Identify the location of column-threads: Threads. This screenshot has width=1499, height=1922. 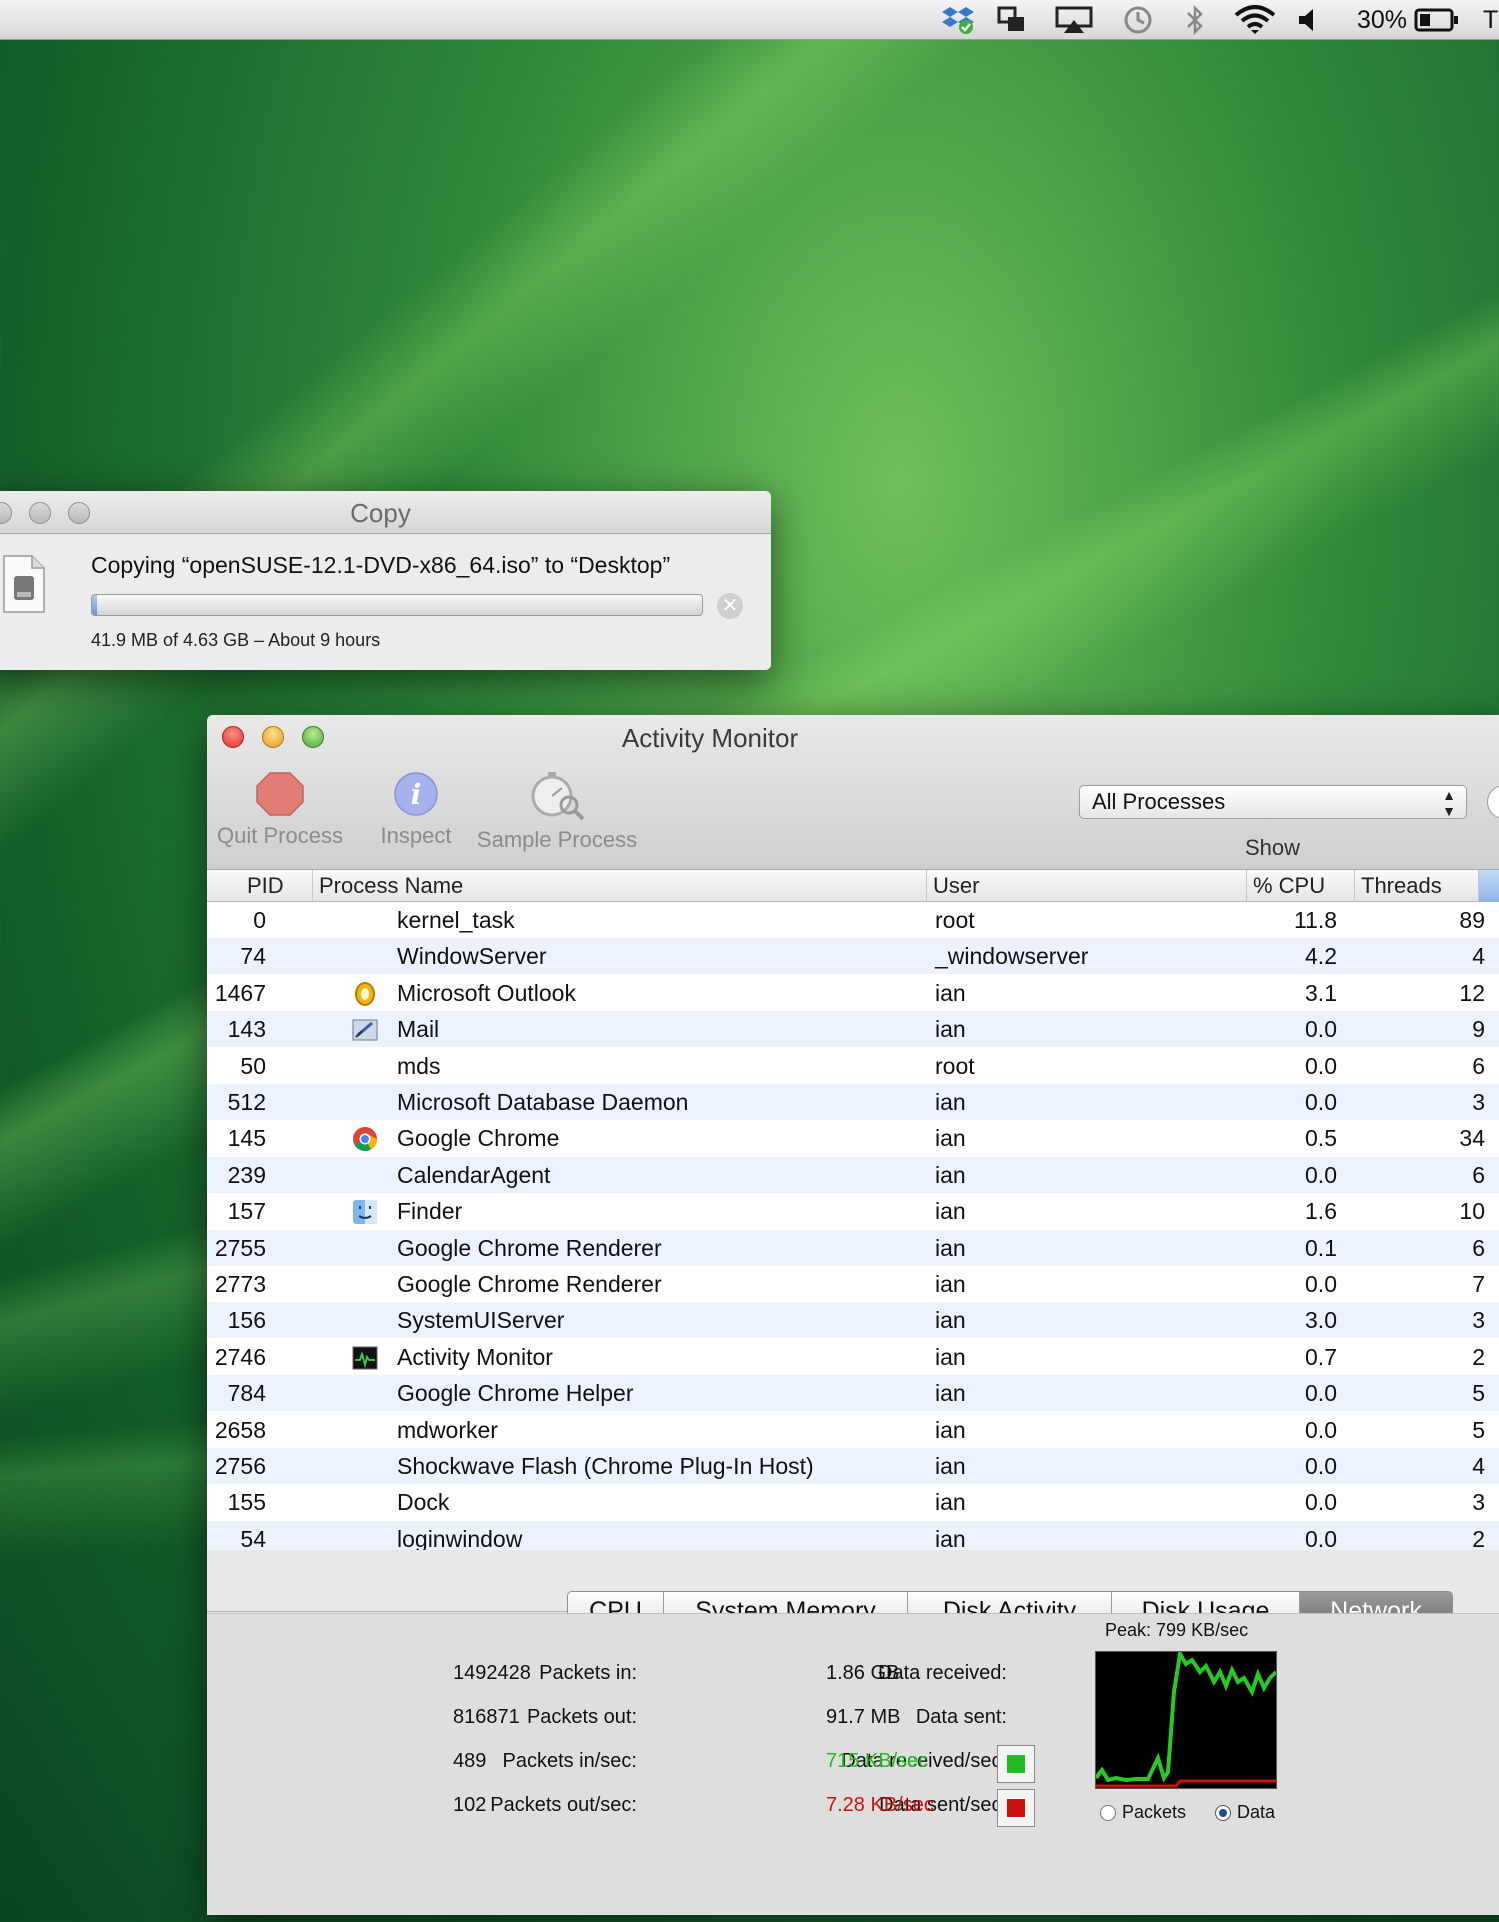
(1417, 886).